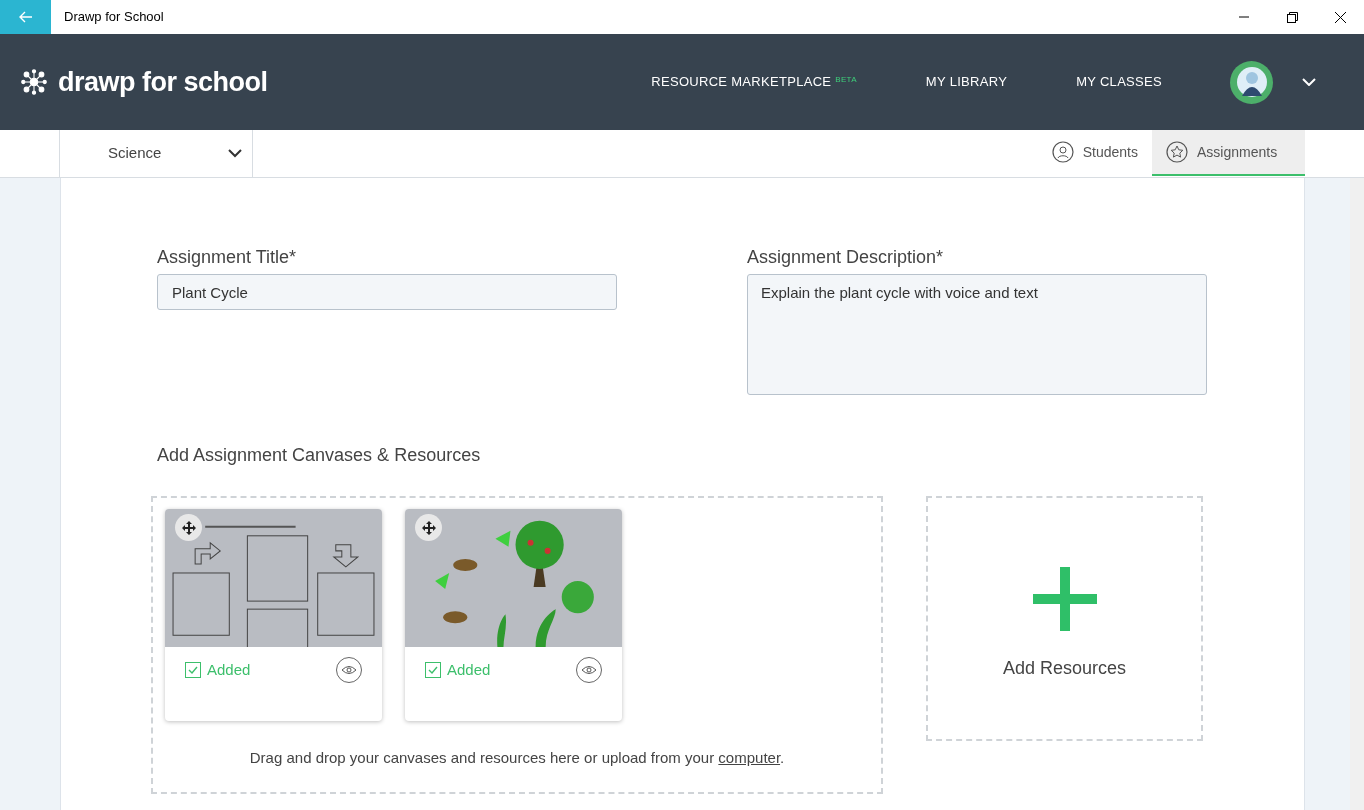 This screenshot has height=810, width=1364. Describe the element at coordinates (25, 17) in the screenshot. I see `back-arrow-icon` at that location.